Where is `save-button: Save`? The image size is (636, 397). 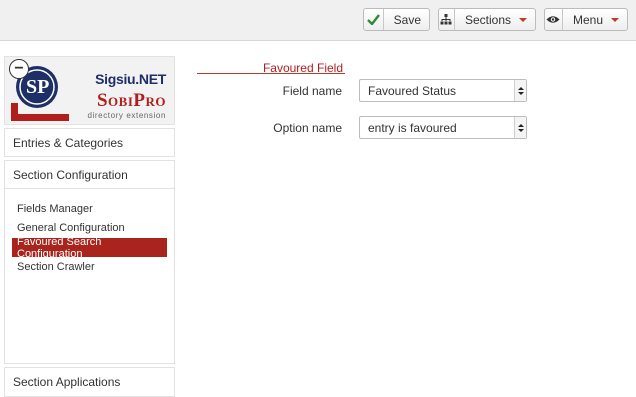 save-button: Save is located at coordinates (396, 19).